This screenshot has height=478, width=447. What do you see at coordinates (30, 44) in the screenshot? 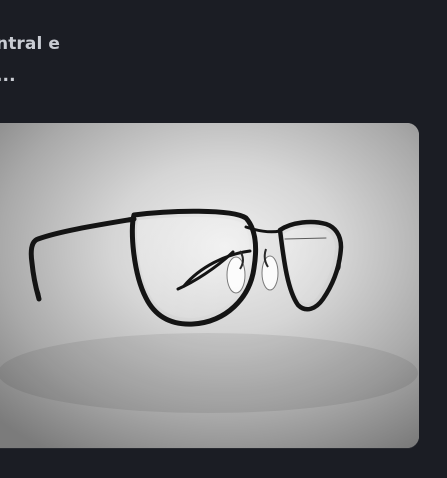
I see `description-line-1: ntral e` at bounding box center [30, 44].